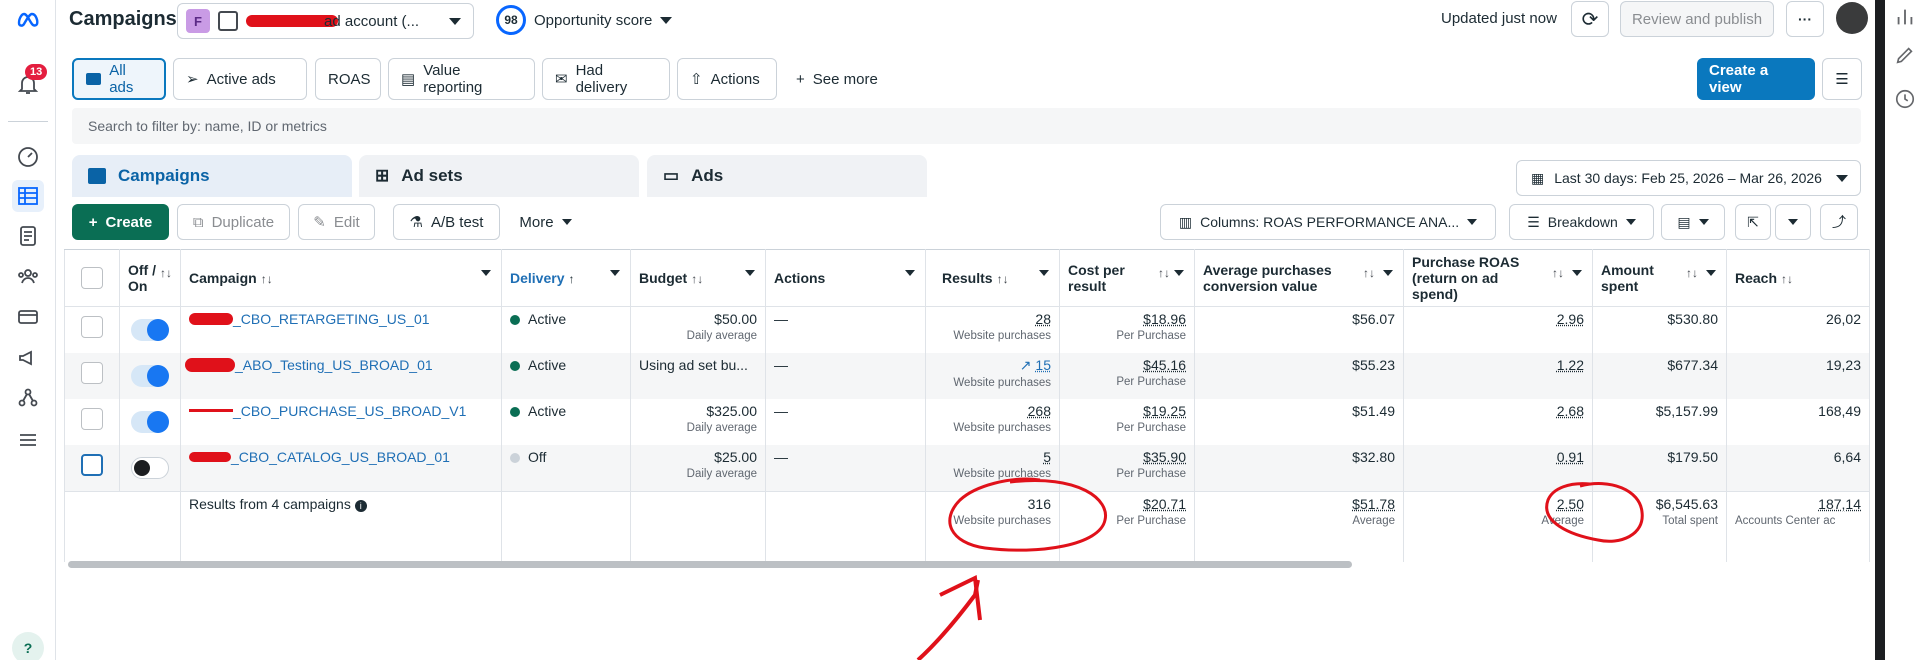 The height and width of the screenshot is (660, 1918). I want to click on results-cell: 28 Website purchases, so click(993, 330).